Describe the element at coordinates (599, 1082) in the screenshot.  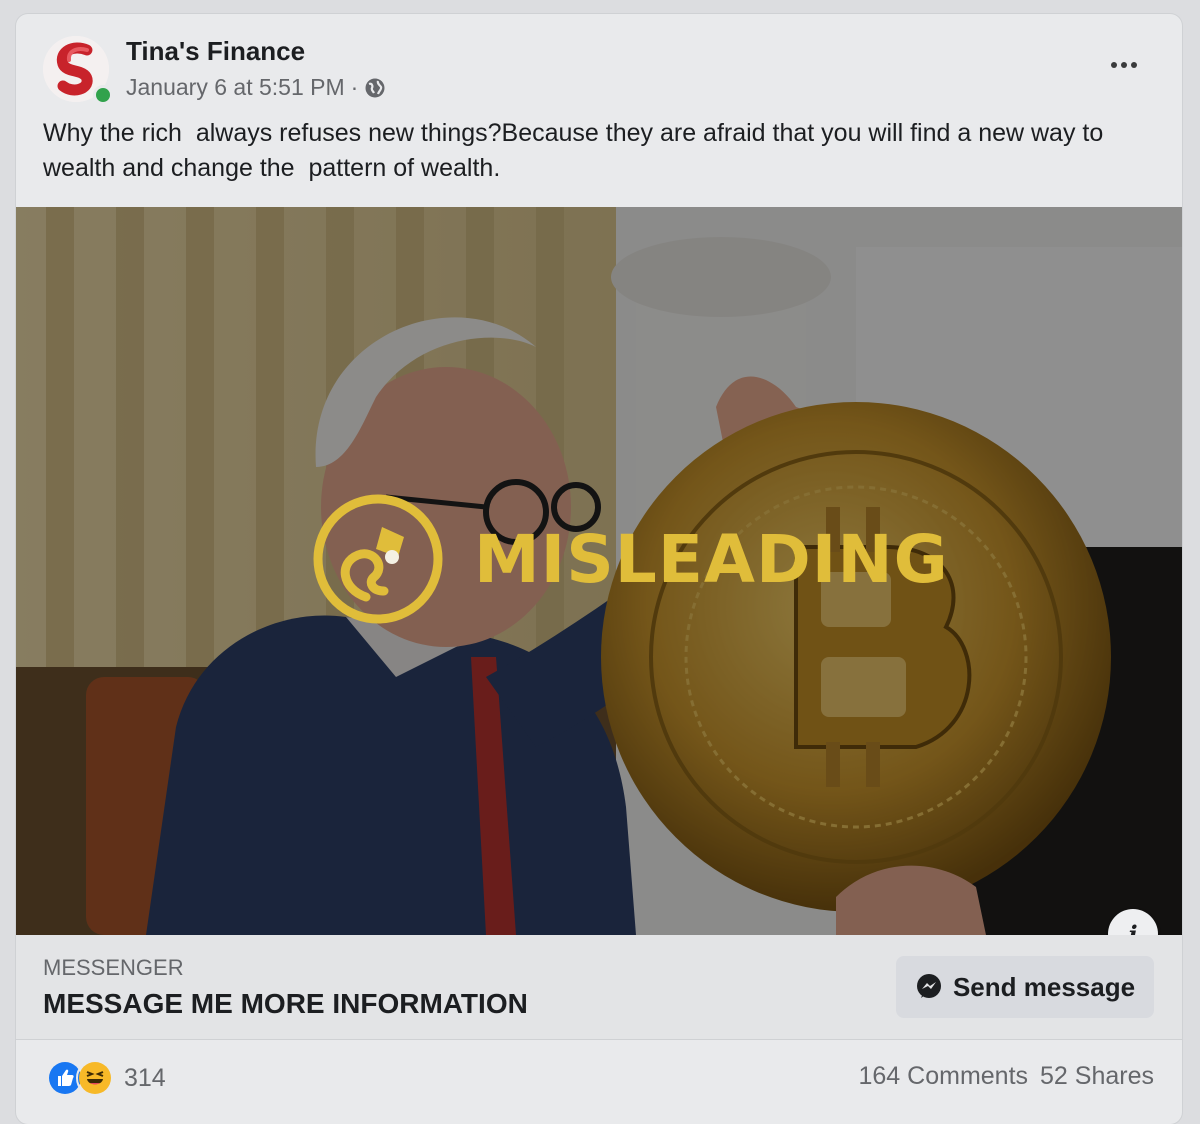
I see `post-footer: 314 164 Comments 52 Shares` at that location.